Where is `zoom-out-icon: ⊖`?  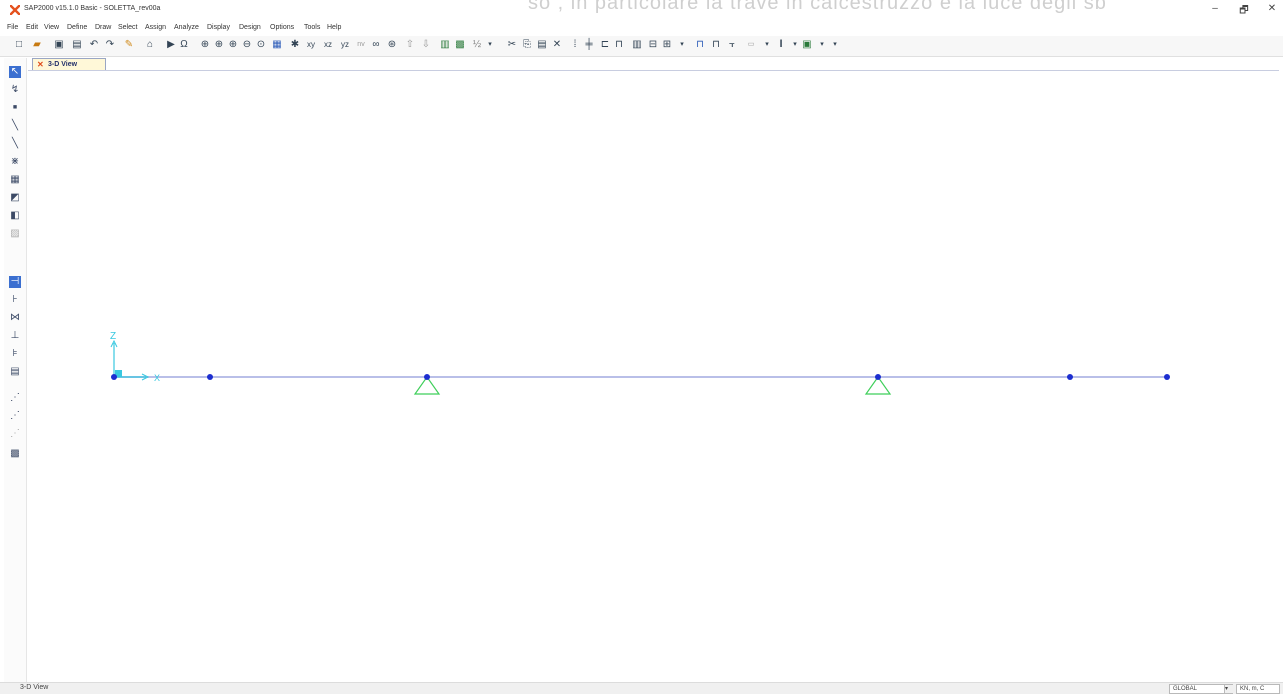
zoom-out-icon: ⊖ is located at coordinates (247, 45).